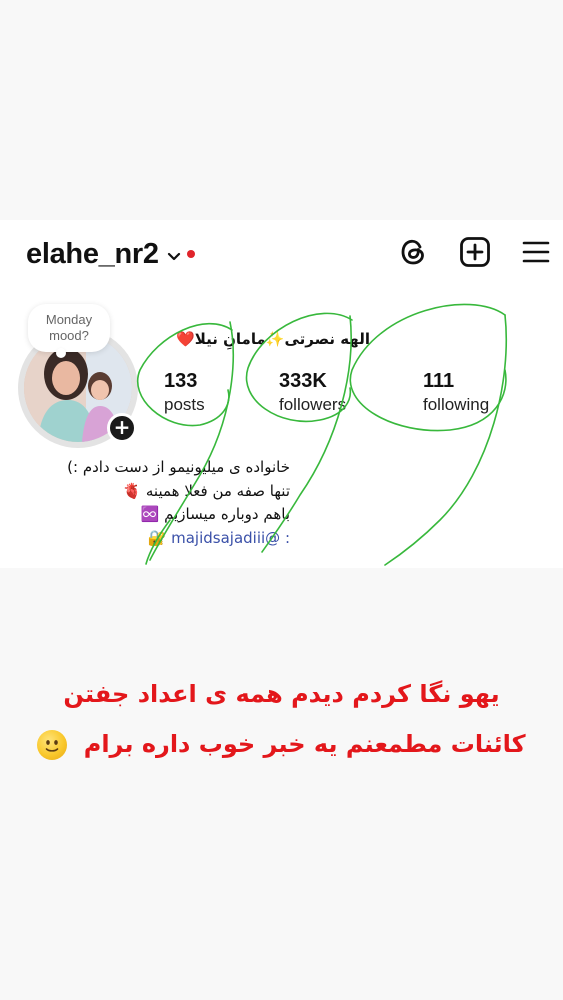 This screenshot has height=1000, width=563. I want to click on stat-following: 111 following, so click(456, 392).